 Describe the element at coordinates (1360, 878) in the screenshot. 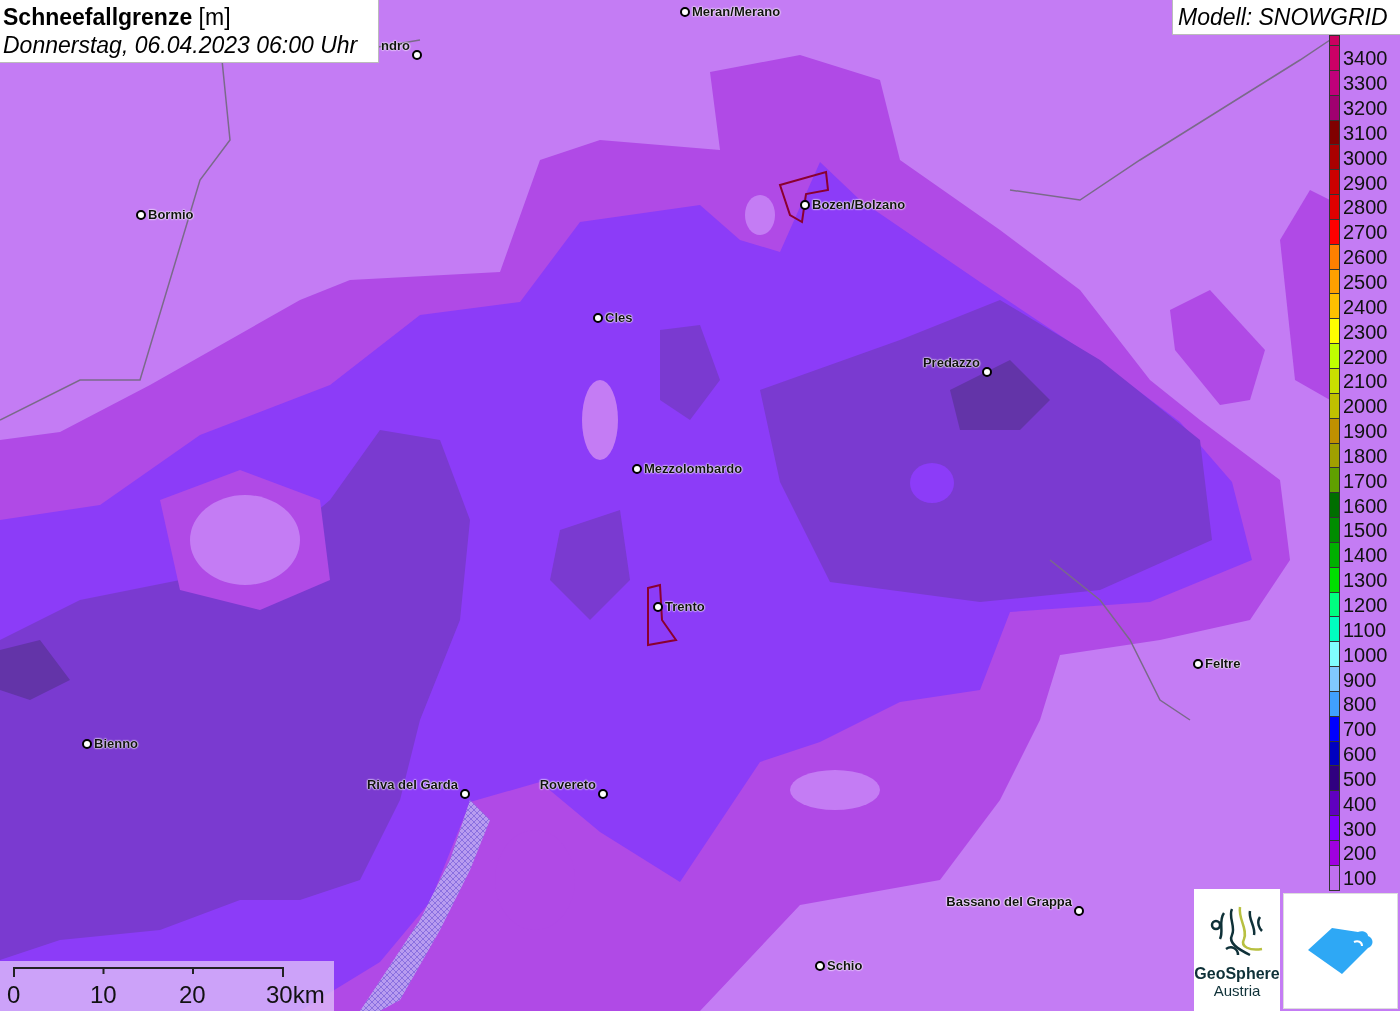

I see `legend-label: 100` at that location.